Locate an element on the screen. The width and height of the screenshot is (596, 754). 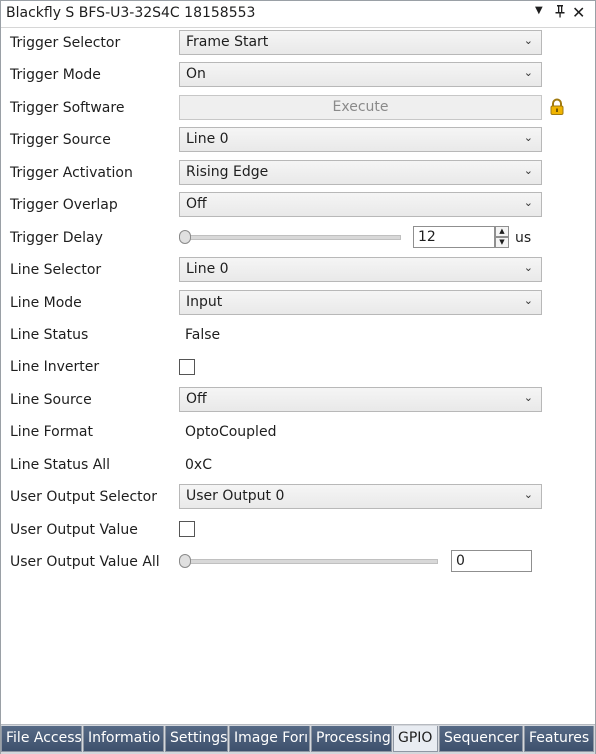
trigger-selector-label: Trigger Selector is located at coordinates (65, 43).